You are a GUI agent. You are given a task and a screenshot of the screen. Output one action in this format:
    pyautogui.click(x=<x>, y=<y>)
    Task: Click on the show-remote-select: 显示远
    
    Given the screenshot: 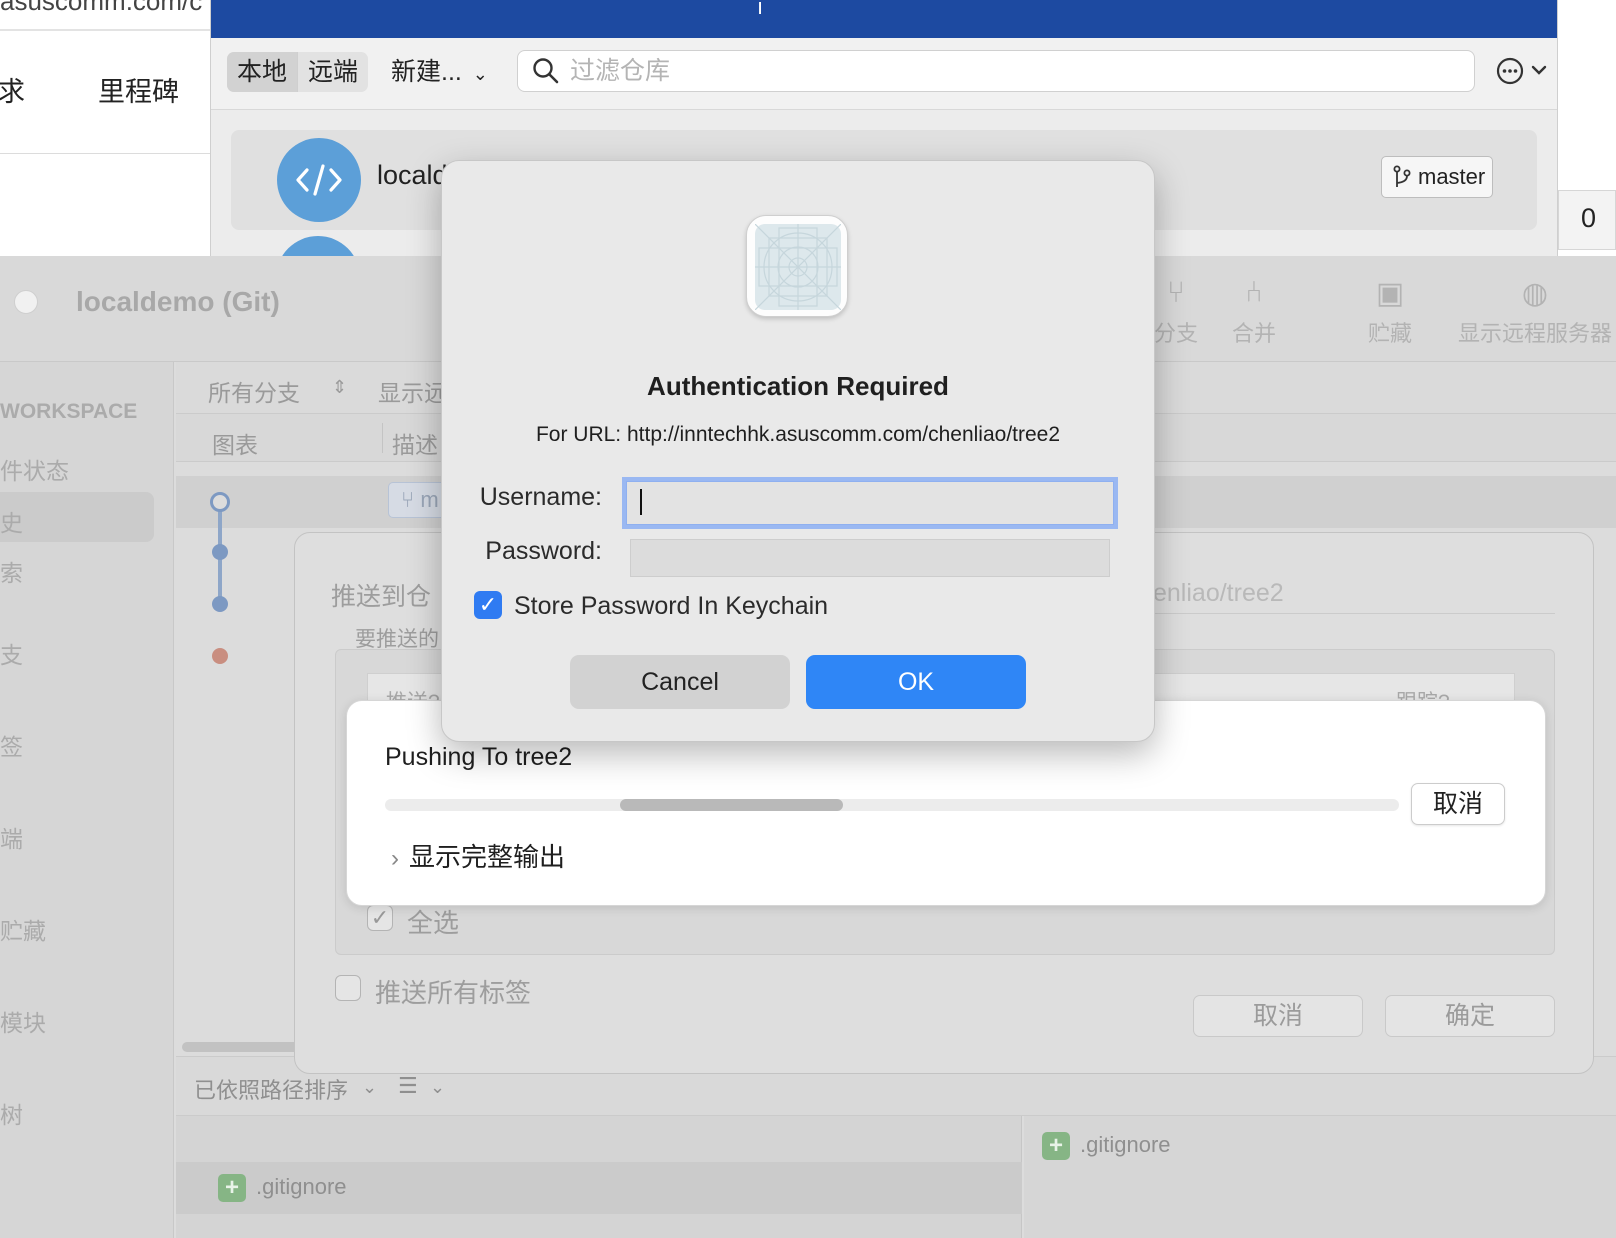 What is the action you would take?
    pyautogui.click(x=412, y=391)
    